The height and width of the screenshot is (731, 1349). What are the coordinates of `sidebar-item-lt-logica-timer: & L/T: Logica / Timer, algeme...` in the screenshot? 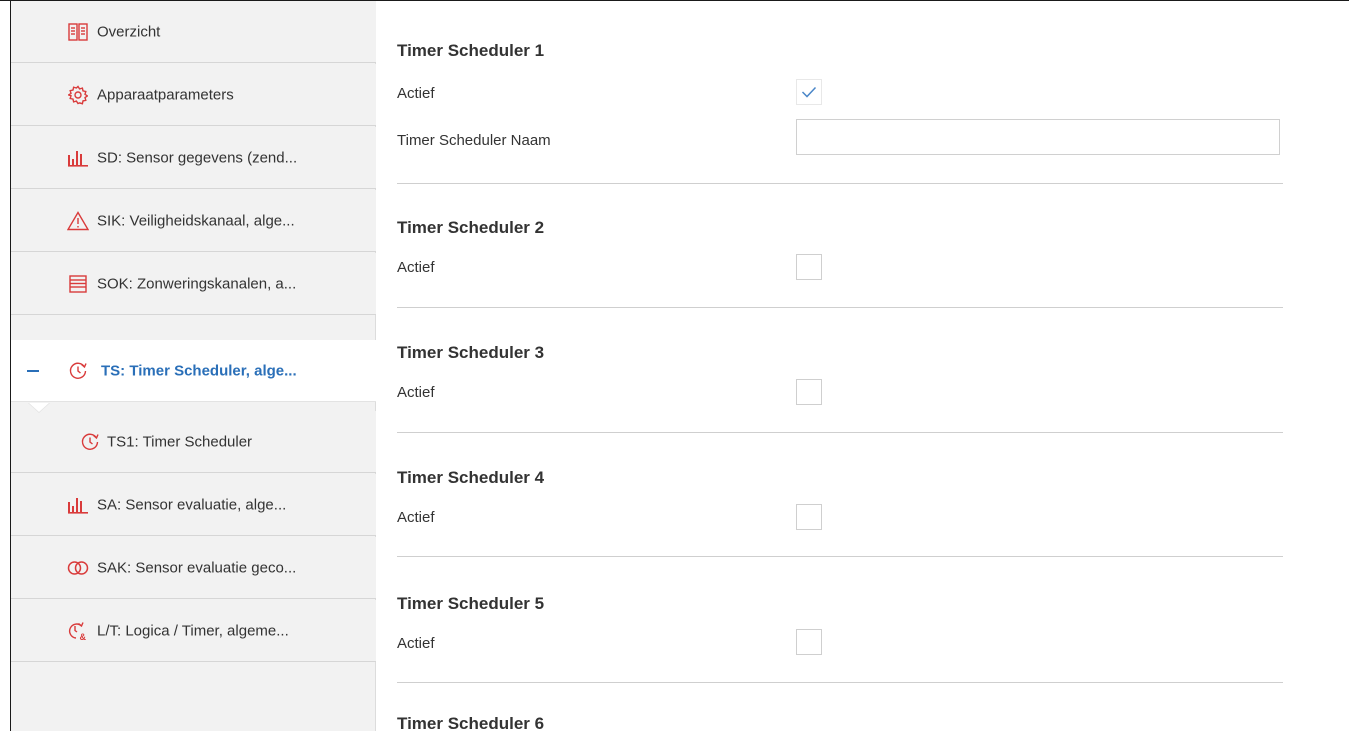 It's located at (193, 631).